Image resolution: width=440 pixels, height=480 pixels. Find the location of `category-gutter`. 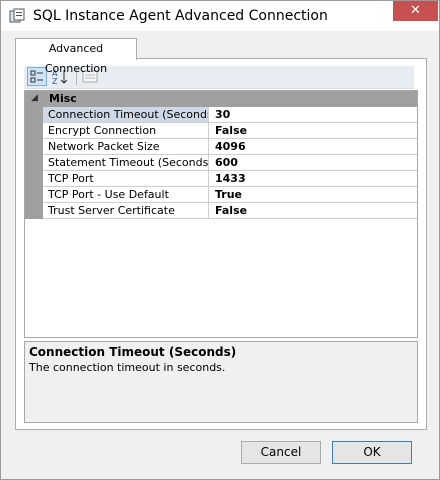

category-gutter is located at coordinates (34, 163).